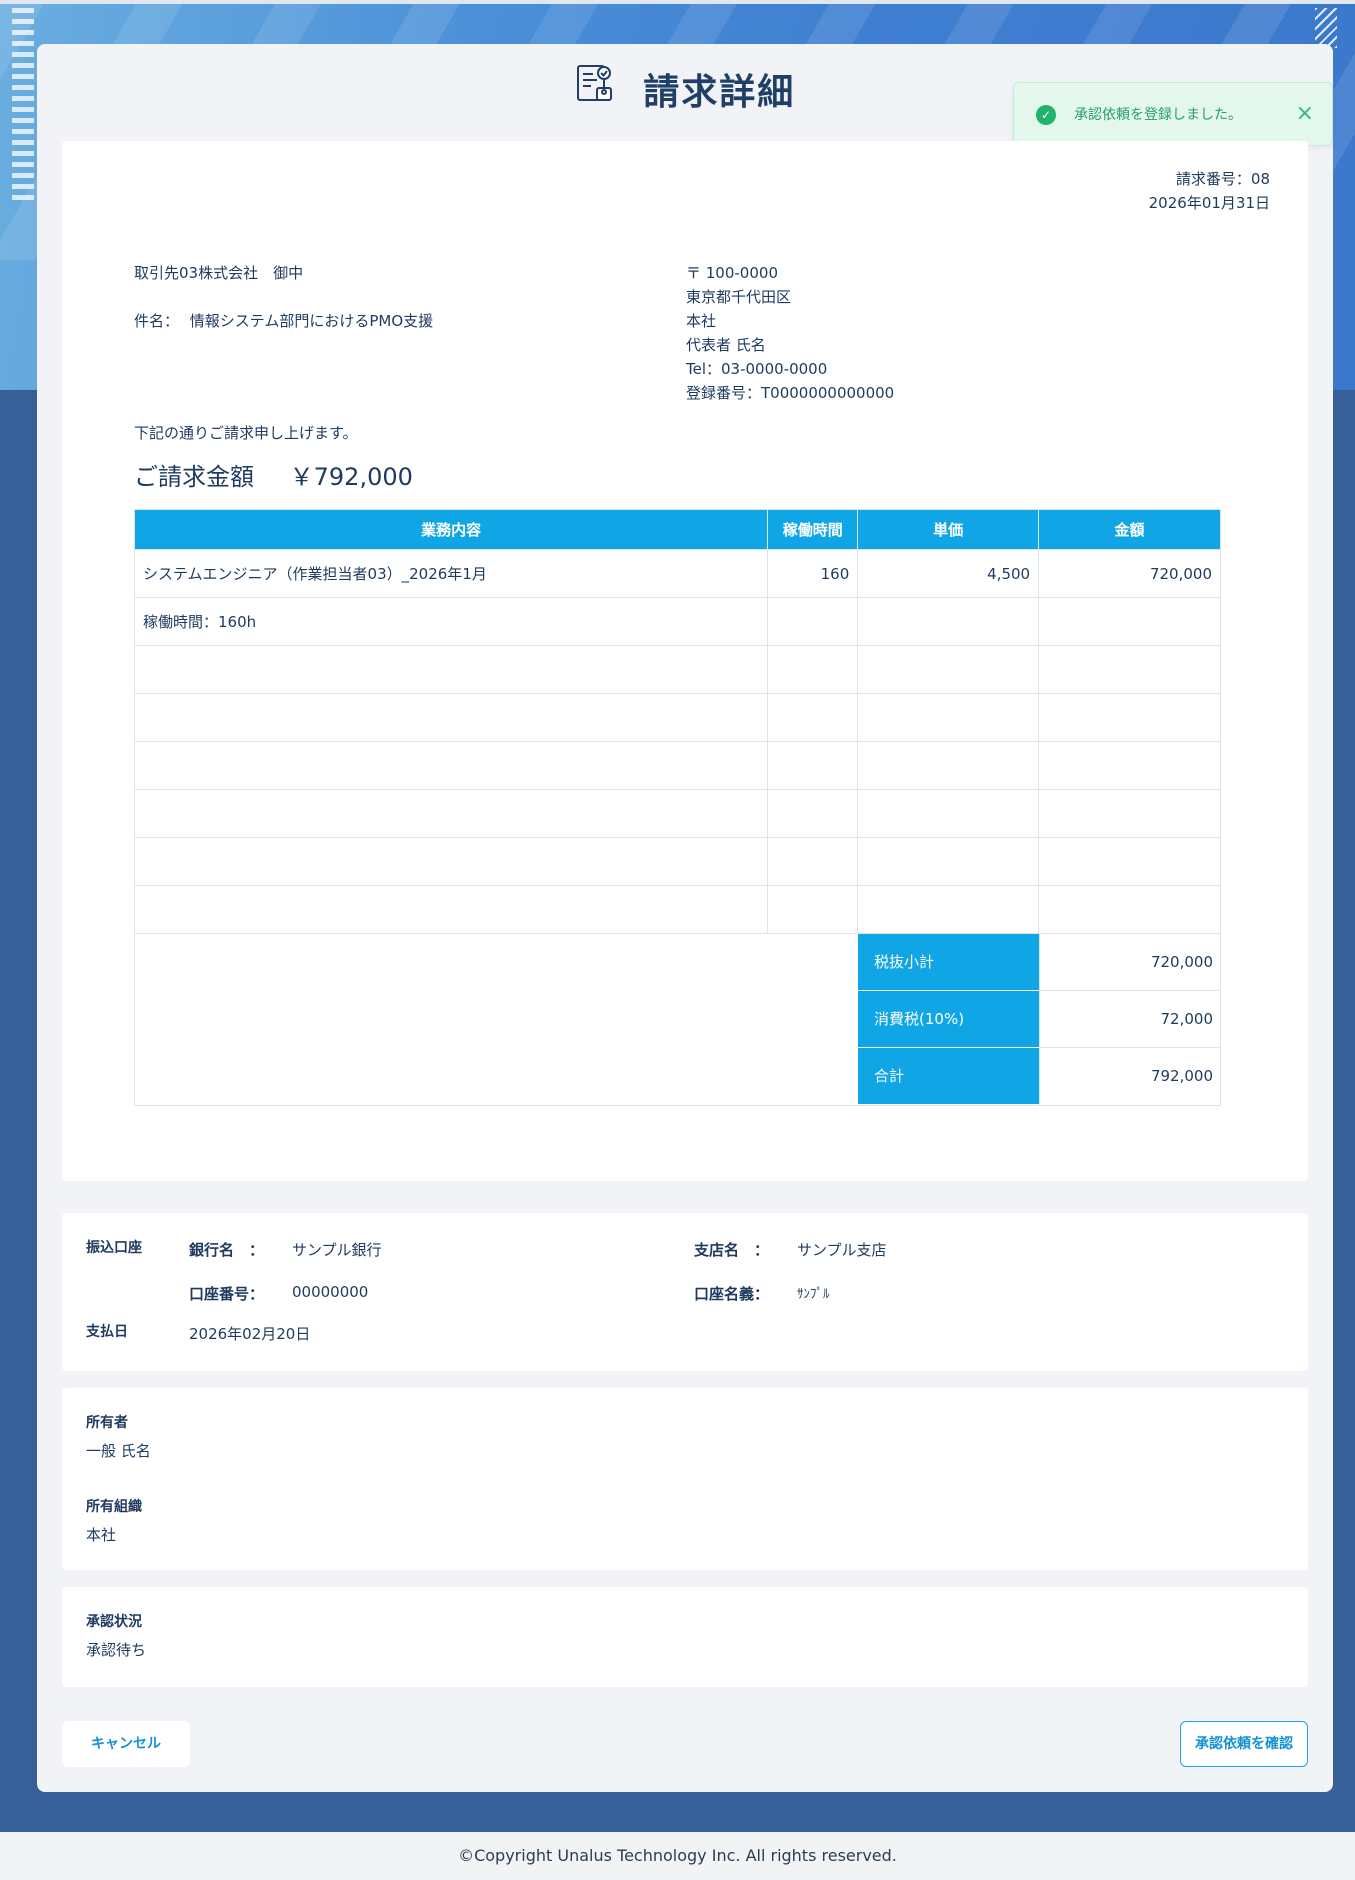 Image resolution: width=1355 pixels, height=1880 pixels. What do you see at coordinates (701, 321) in the screenshot?
I see `sender-branch: 本社` at bounding box center [701, 321].